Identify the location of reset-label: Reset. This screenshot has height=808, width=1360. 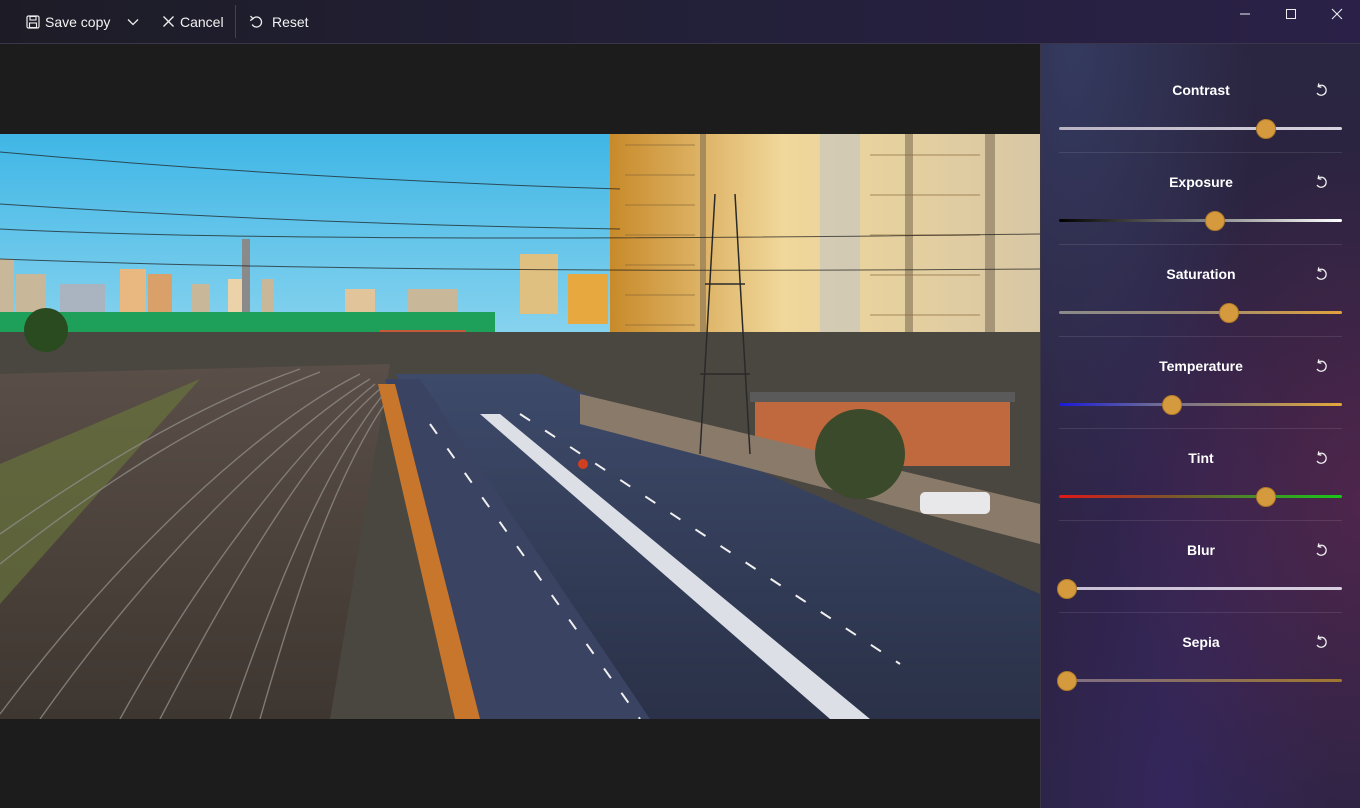
(290, 21).